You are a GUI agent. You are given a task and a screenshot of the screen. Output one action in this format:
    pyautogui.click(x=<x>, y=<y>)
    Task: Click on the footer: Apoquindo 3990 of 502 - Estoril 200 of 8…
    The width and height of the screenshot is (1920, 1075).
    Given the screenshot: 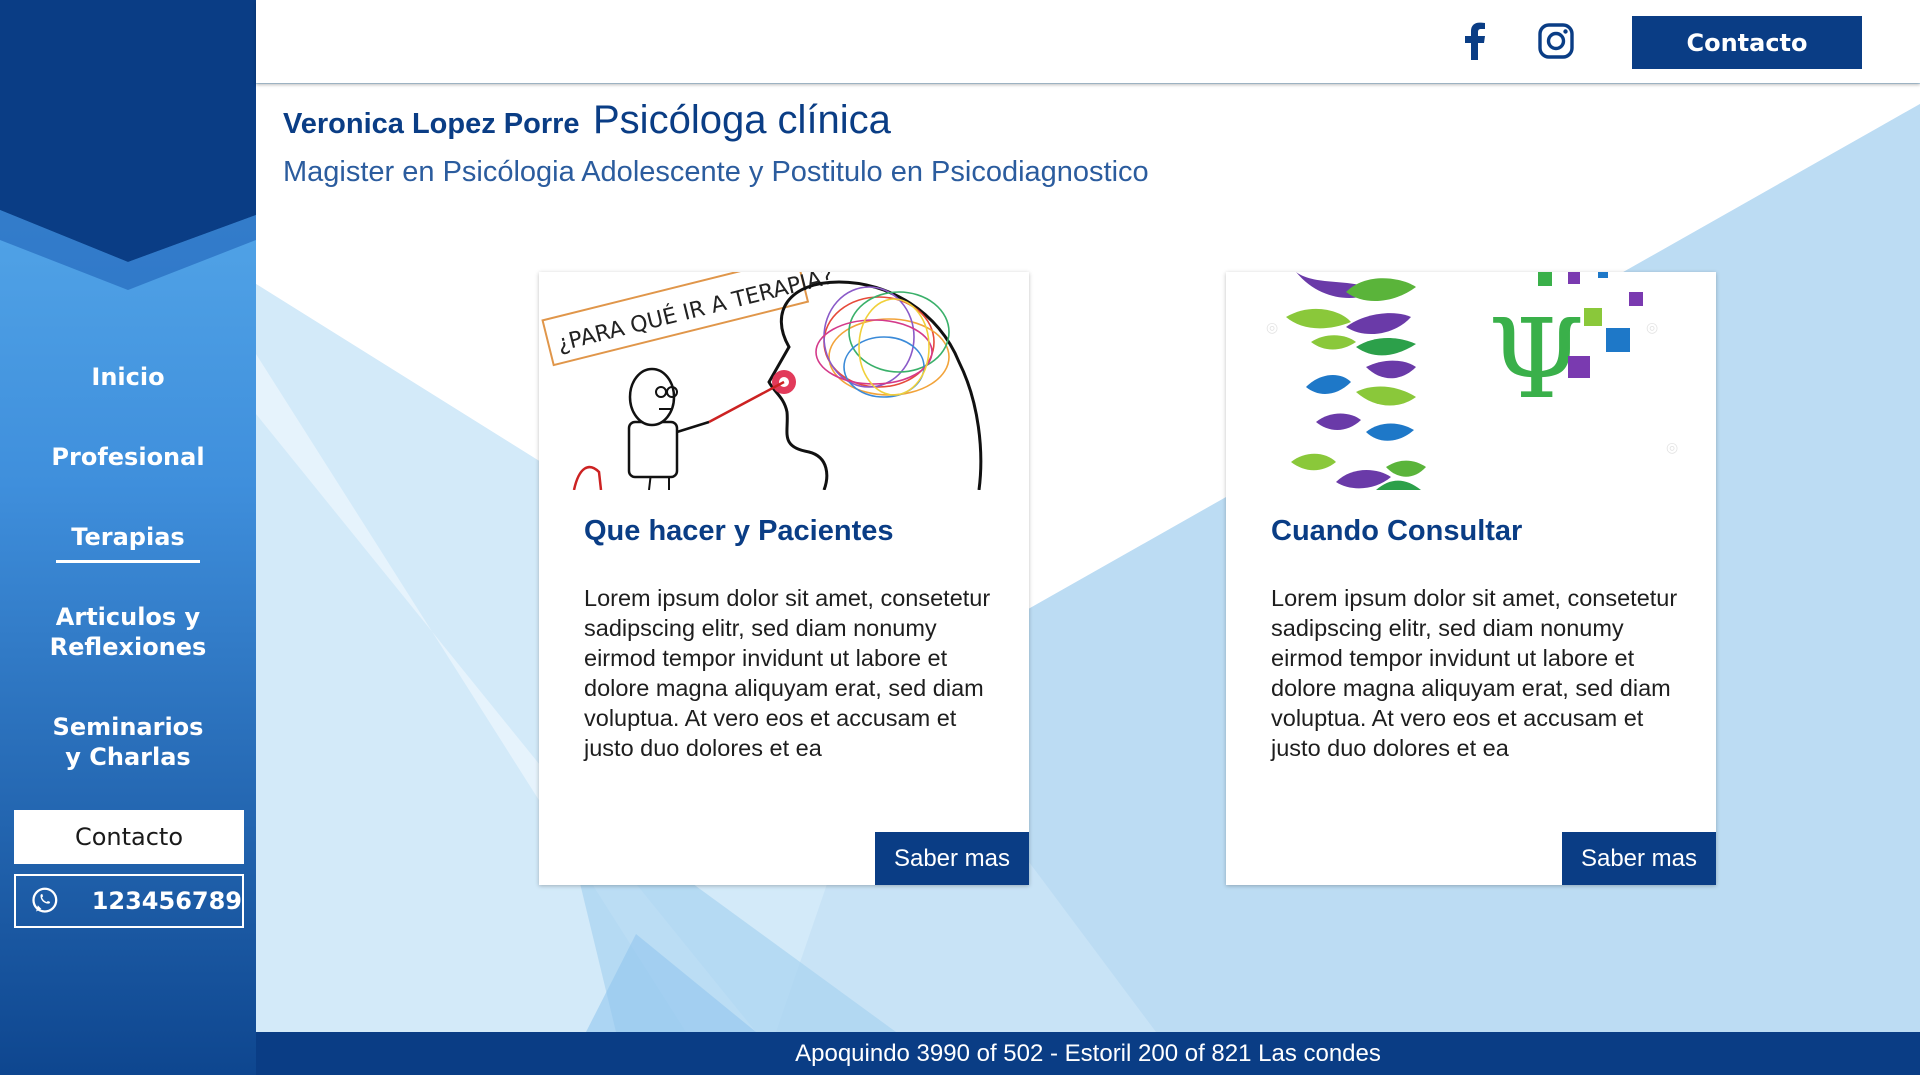 What is the action you would take?
    pyautogui.click(x=1088, y=1053)
    